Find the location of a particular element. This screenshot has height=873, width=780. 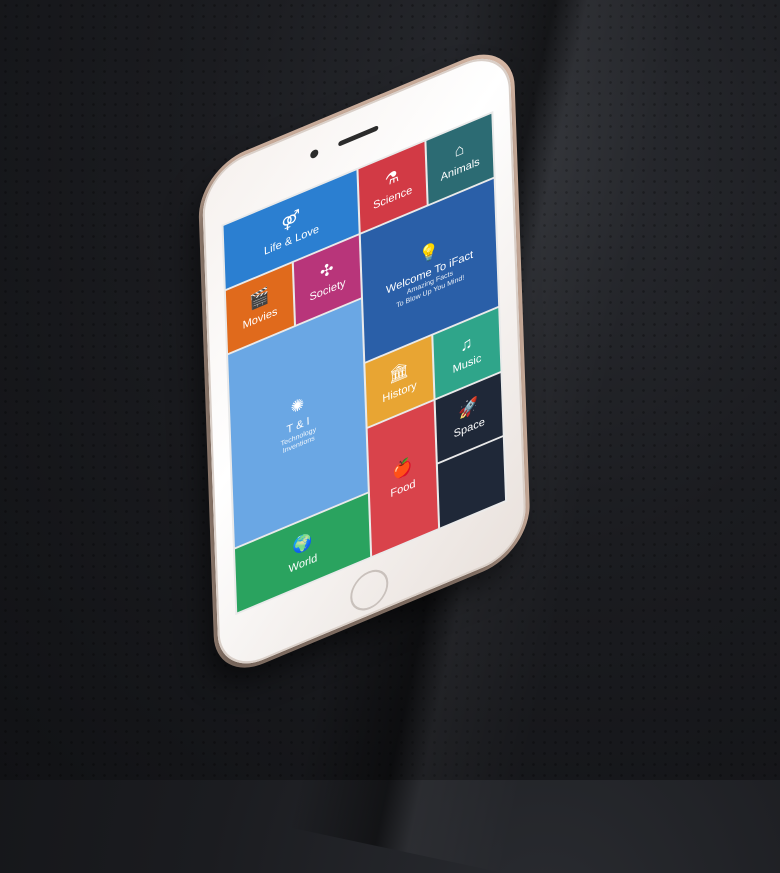

tile-label: Animals is located at coordinates (460, 169).